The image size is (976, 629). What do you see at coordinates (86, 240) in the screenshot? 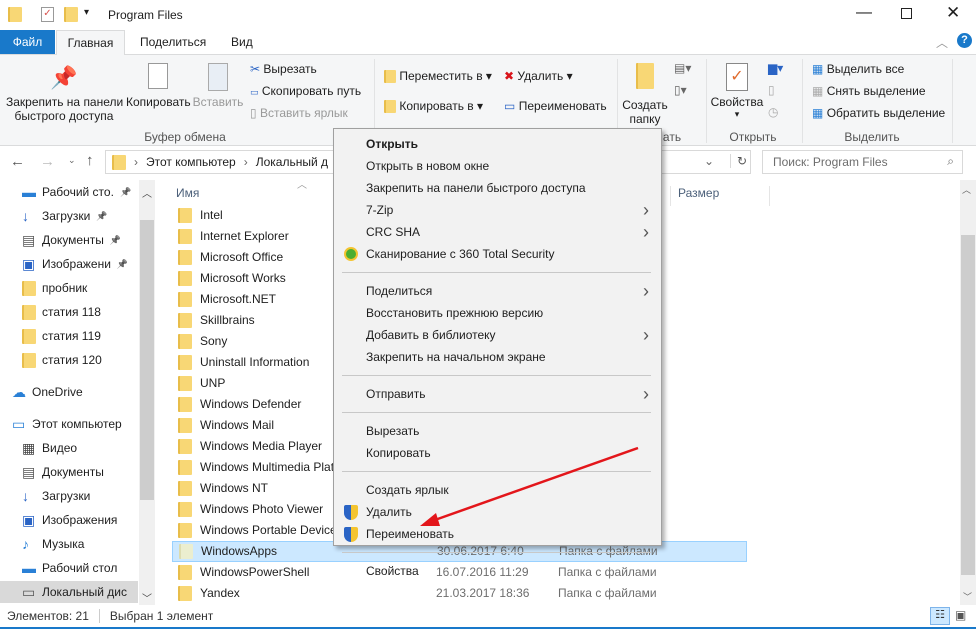
I see `nav-item: ▤ Документы 📌` at bounding box center [86, 240].